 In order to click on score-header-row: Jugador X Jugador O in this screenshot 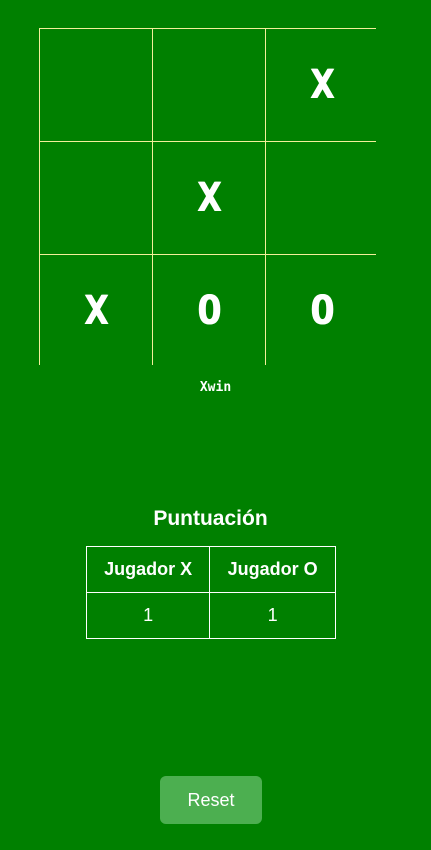, I will do `click(210, 569)`.